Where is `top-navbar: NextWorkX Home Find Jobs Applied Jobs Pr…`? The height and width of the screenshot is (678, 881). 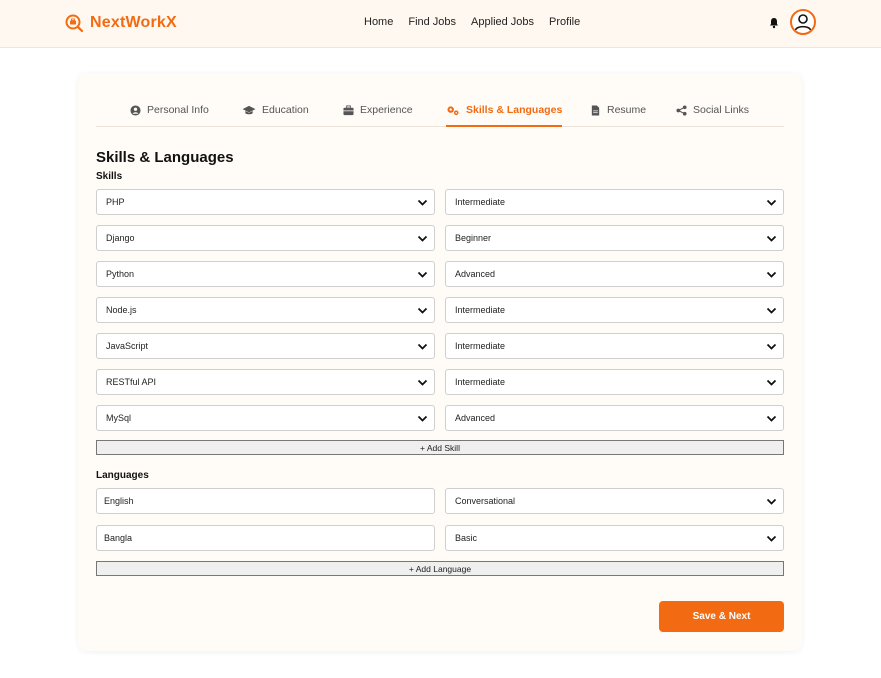
top-navbar: NextWorkX Home Find Jobs Applied Jobs Pr… is located at coordinates (440, 24).